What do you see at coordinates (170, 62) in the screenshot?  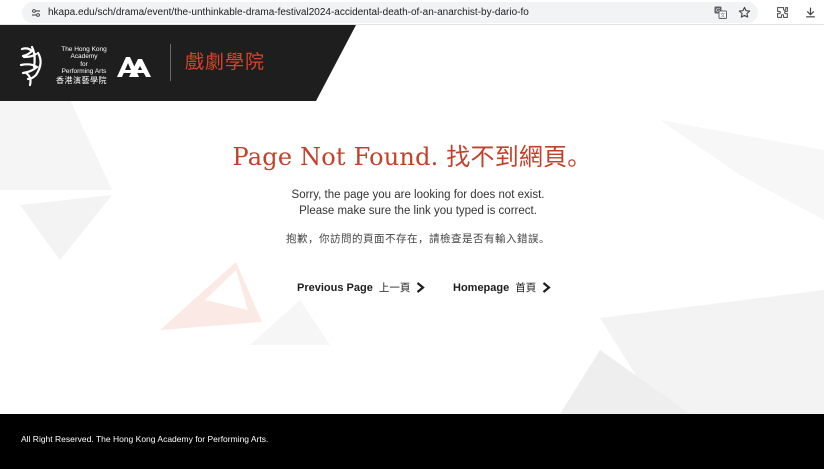 I see `header-divider` at bounding box center [170, 62].